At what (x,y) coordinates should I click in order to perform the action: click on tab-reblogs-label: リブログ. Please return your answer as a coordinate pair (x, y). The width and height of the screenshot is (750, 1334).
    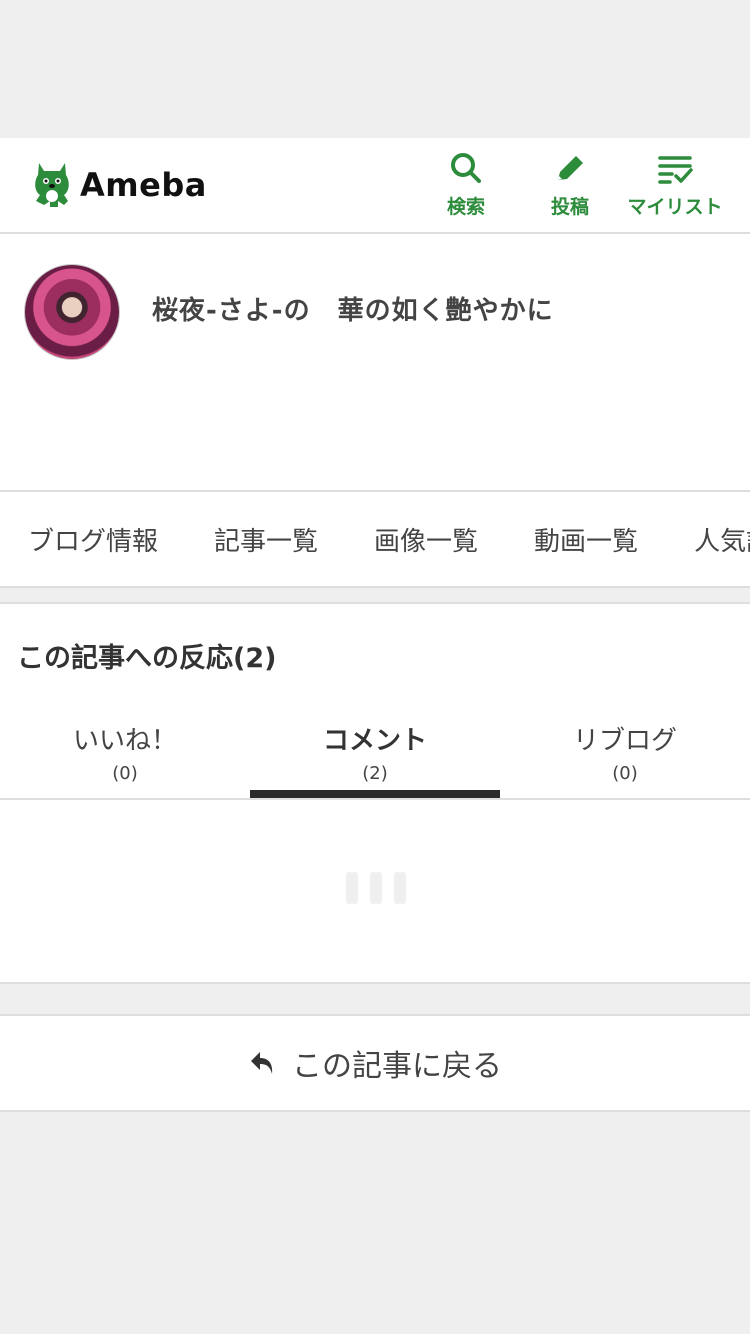
    Looking at the image, I should click on (624, 741).